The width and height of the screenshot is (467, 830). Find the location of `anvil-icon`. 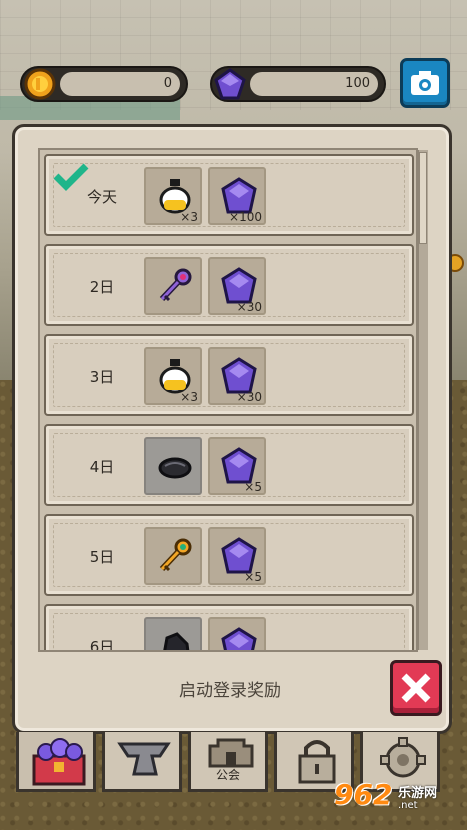

anvil-icon is located at coordinates (144, 759).